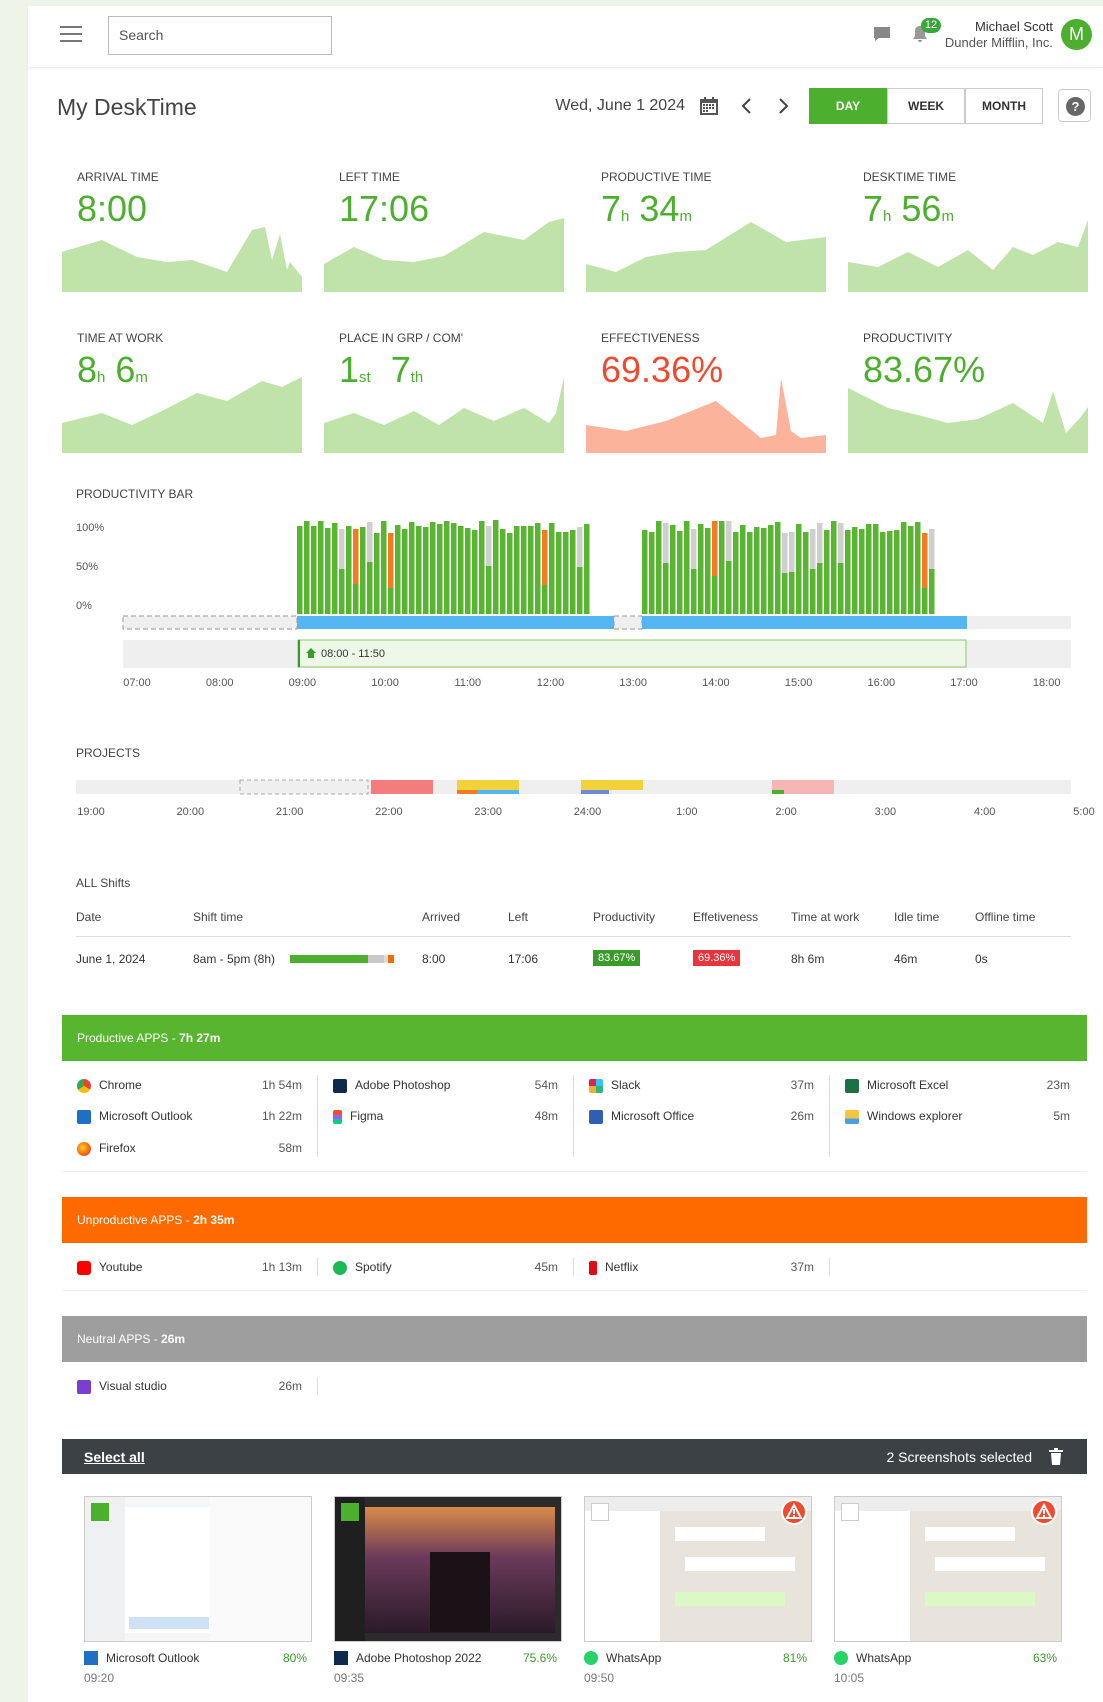 Image resolution: width=1103 pixels, height=1702 pixels. What do you see at coordinates (964, 683) in the screenshot?
I see `x-tick: 17:00` at bounding box center [964, 683].